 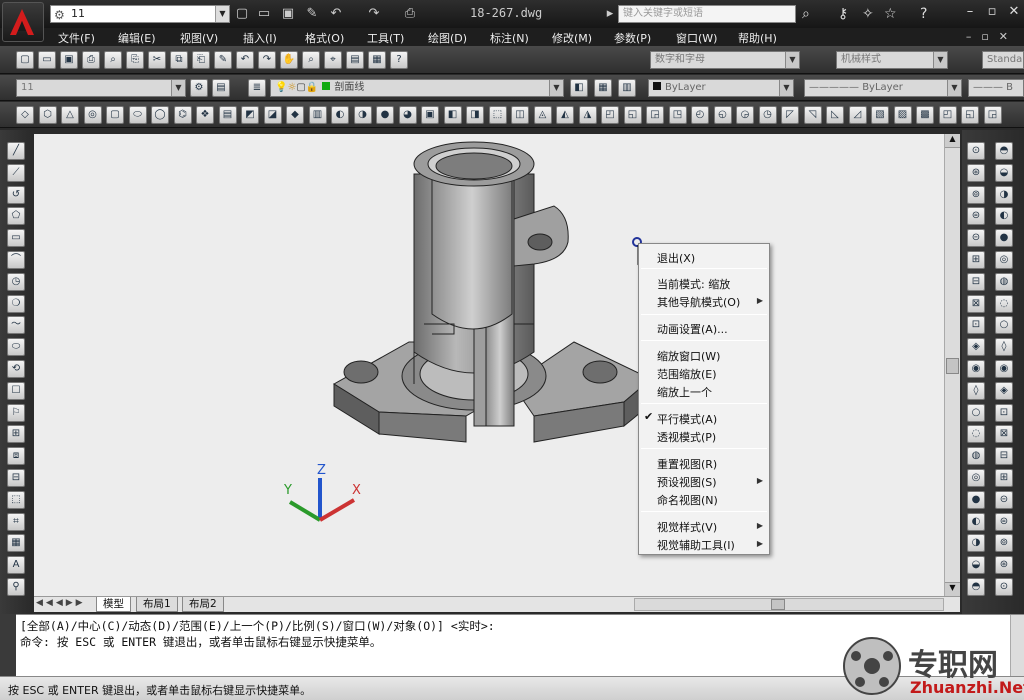 What do you see at coordinates (333, 60) in the screenshot?
I see `zoom-window-icon: ⌖` at bounding box center [333, 60].